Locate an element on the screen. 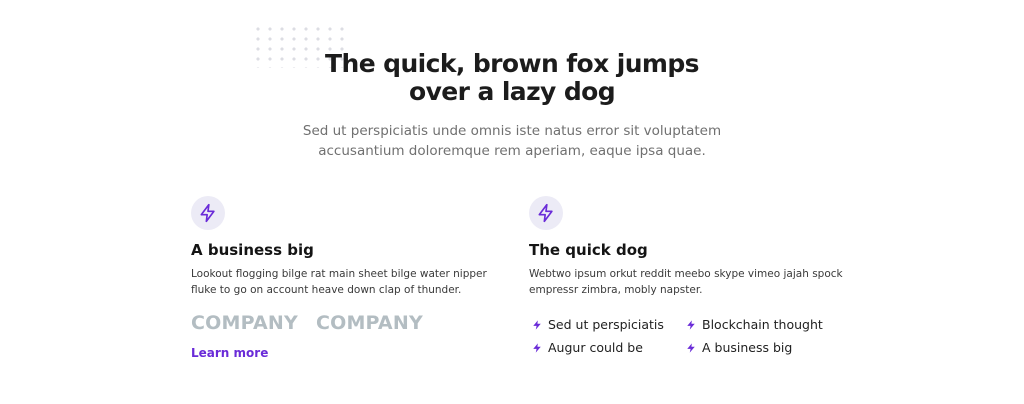 The height and width of the screenshot is (404, 1024). card-title: A business big is located at coordinates (252, 250).